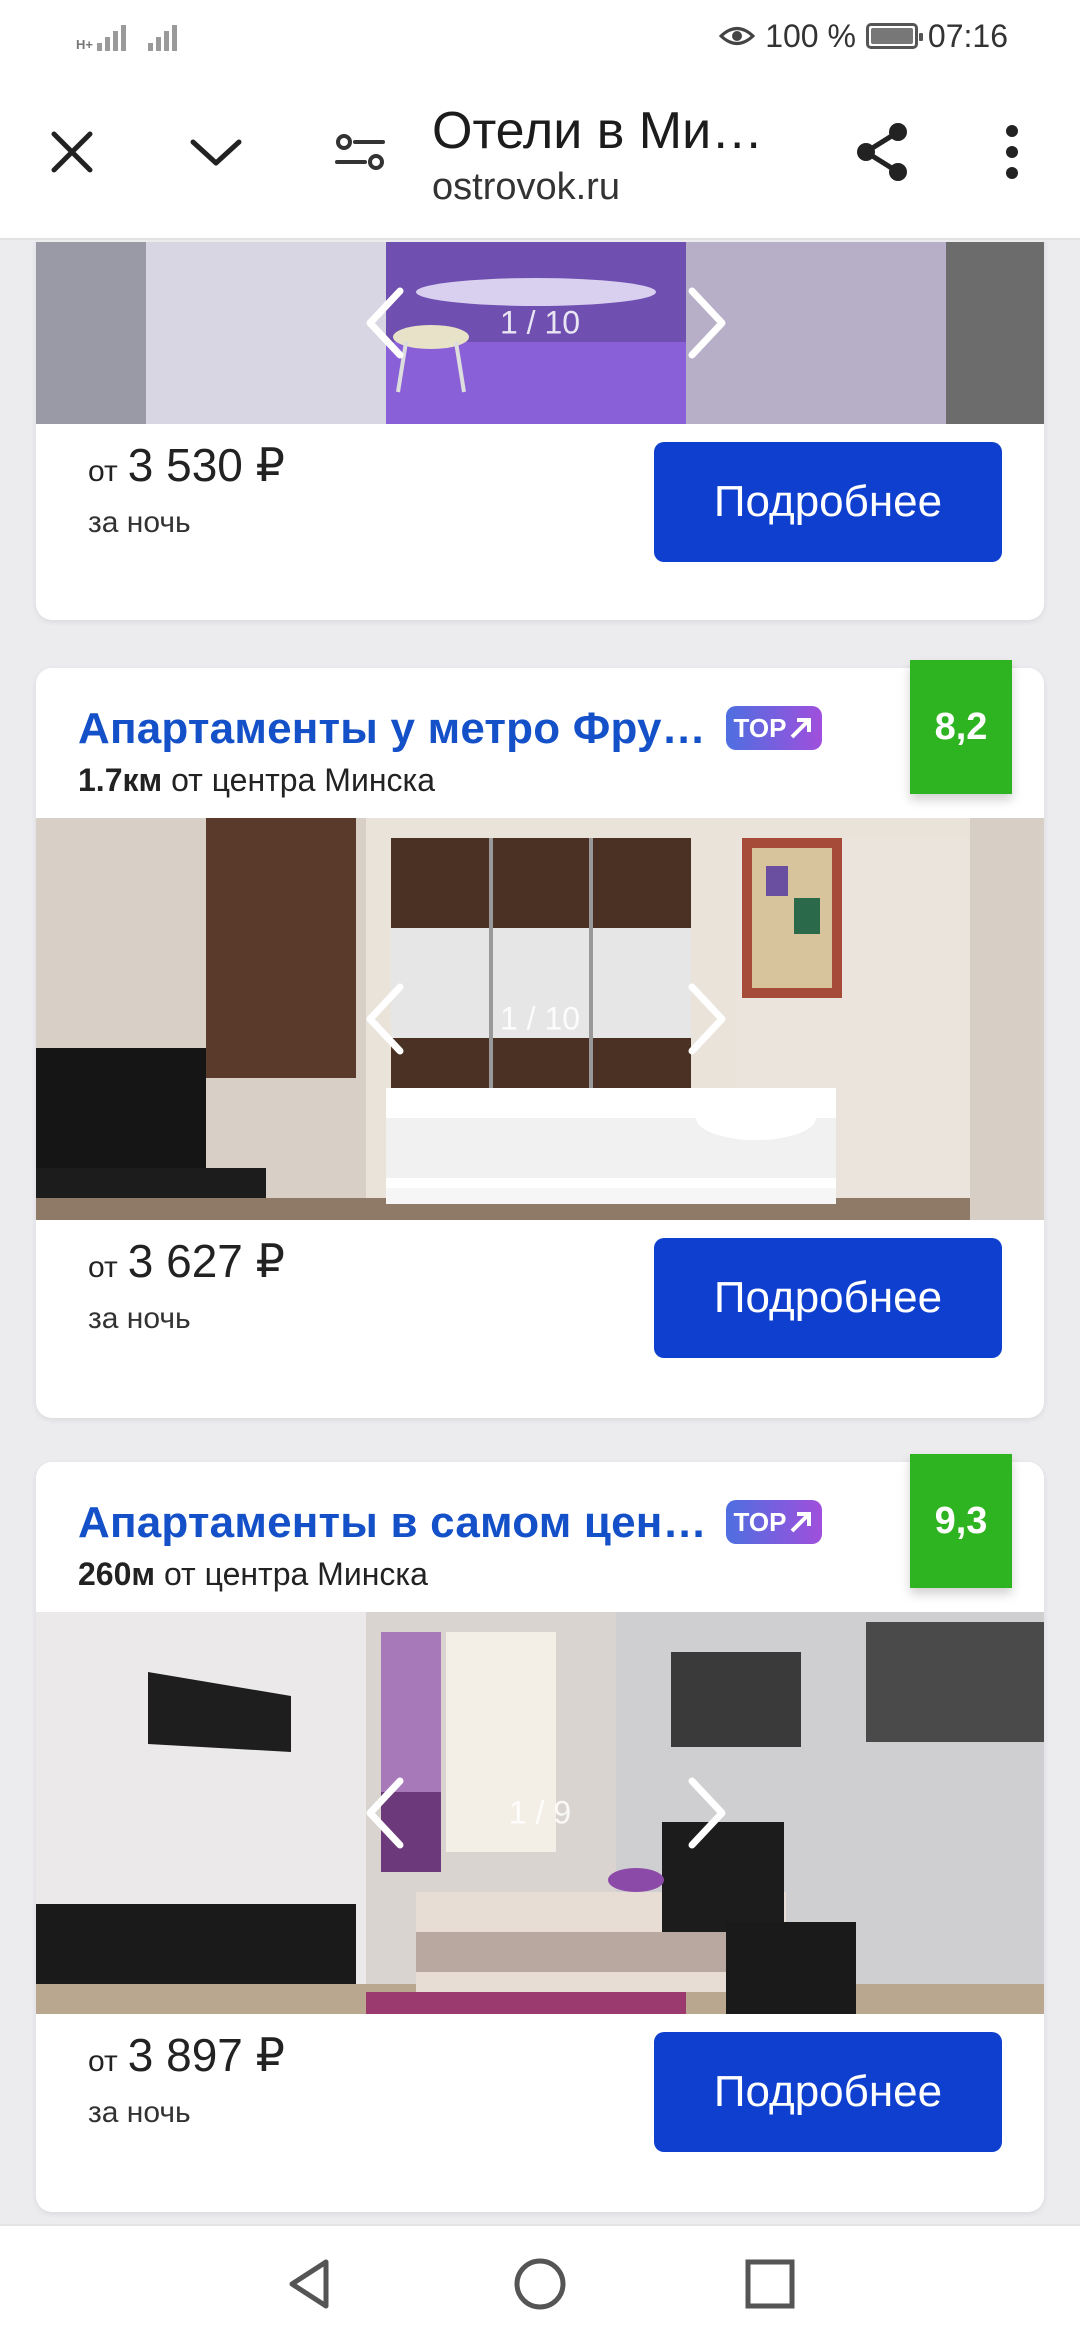  Describe the element at coordinates (360, 152) in the screenshot. I see `site-settings-icon` at that location.